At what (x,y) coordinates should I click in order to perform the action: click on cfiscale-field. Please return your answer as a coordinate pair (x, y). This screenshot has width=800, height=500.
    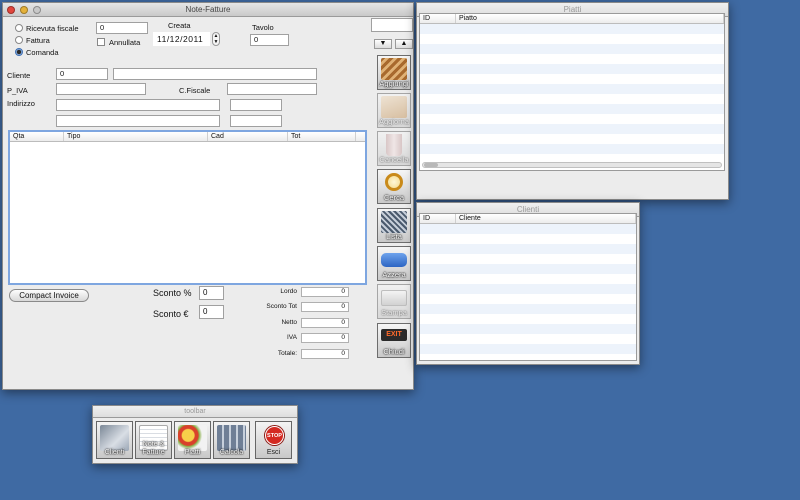
    Looking at the image, I should click on (272, 89).